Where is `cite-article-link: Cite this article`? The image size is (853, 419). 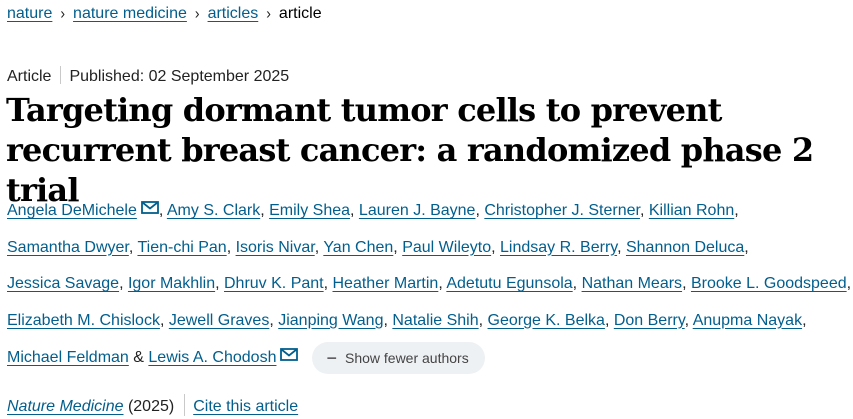 cite-article-link: Cite this article is located at coordinates (245, 406).